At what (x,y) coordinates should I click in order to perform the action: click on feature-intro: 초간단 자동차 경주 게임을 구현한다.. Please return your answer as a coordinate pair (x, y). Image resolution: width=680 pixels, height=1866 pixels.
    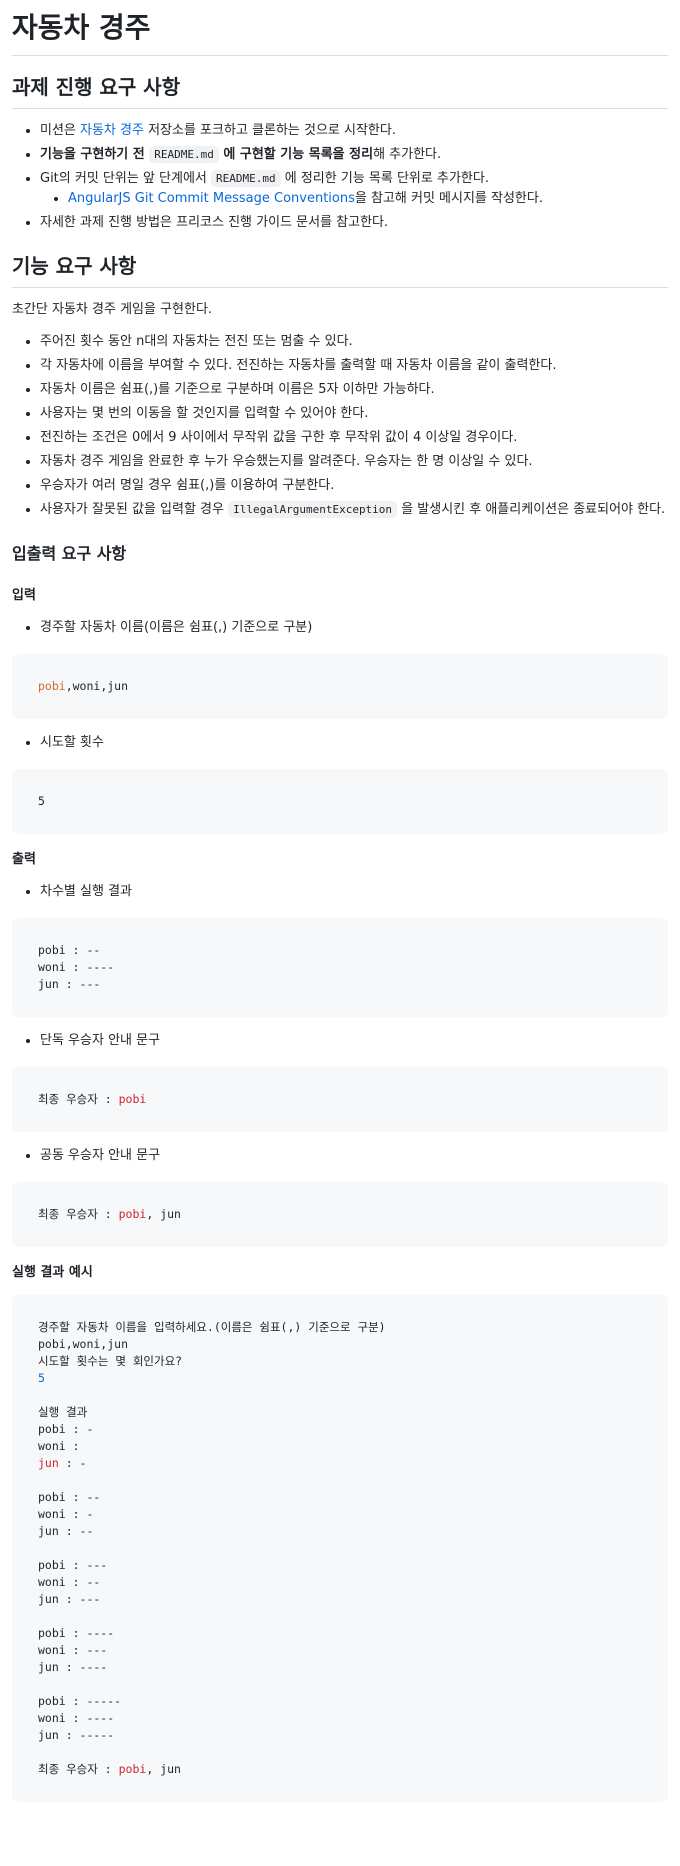
    Looking at the image, I should click on (112, 309).